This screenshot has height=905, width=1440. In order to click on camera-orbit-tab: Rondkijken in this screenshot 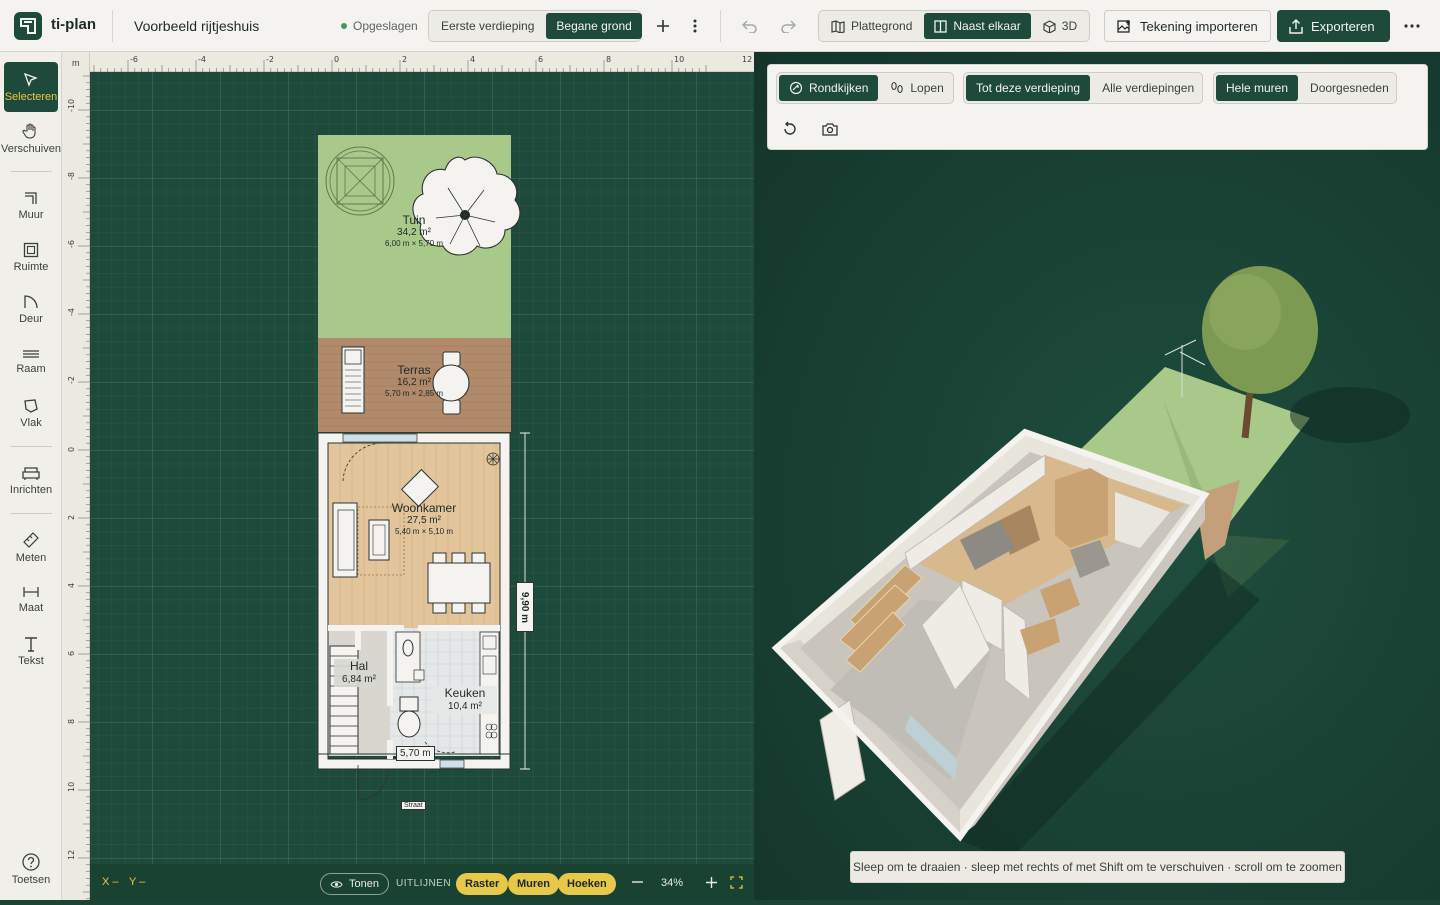, I will do `click(829, 88)`.